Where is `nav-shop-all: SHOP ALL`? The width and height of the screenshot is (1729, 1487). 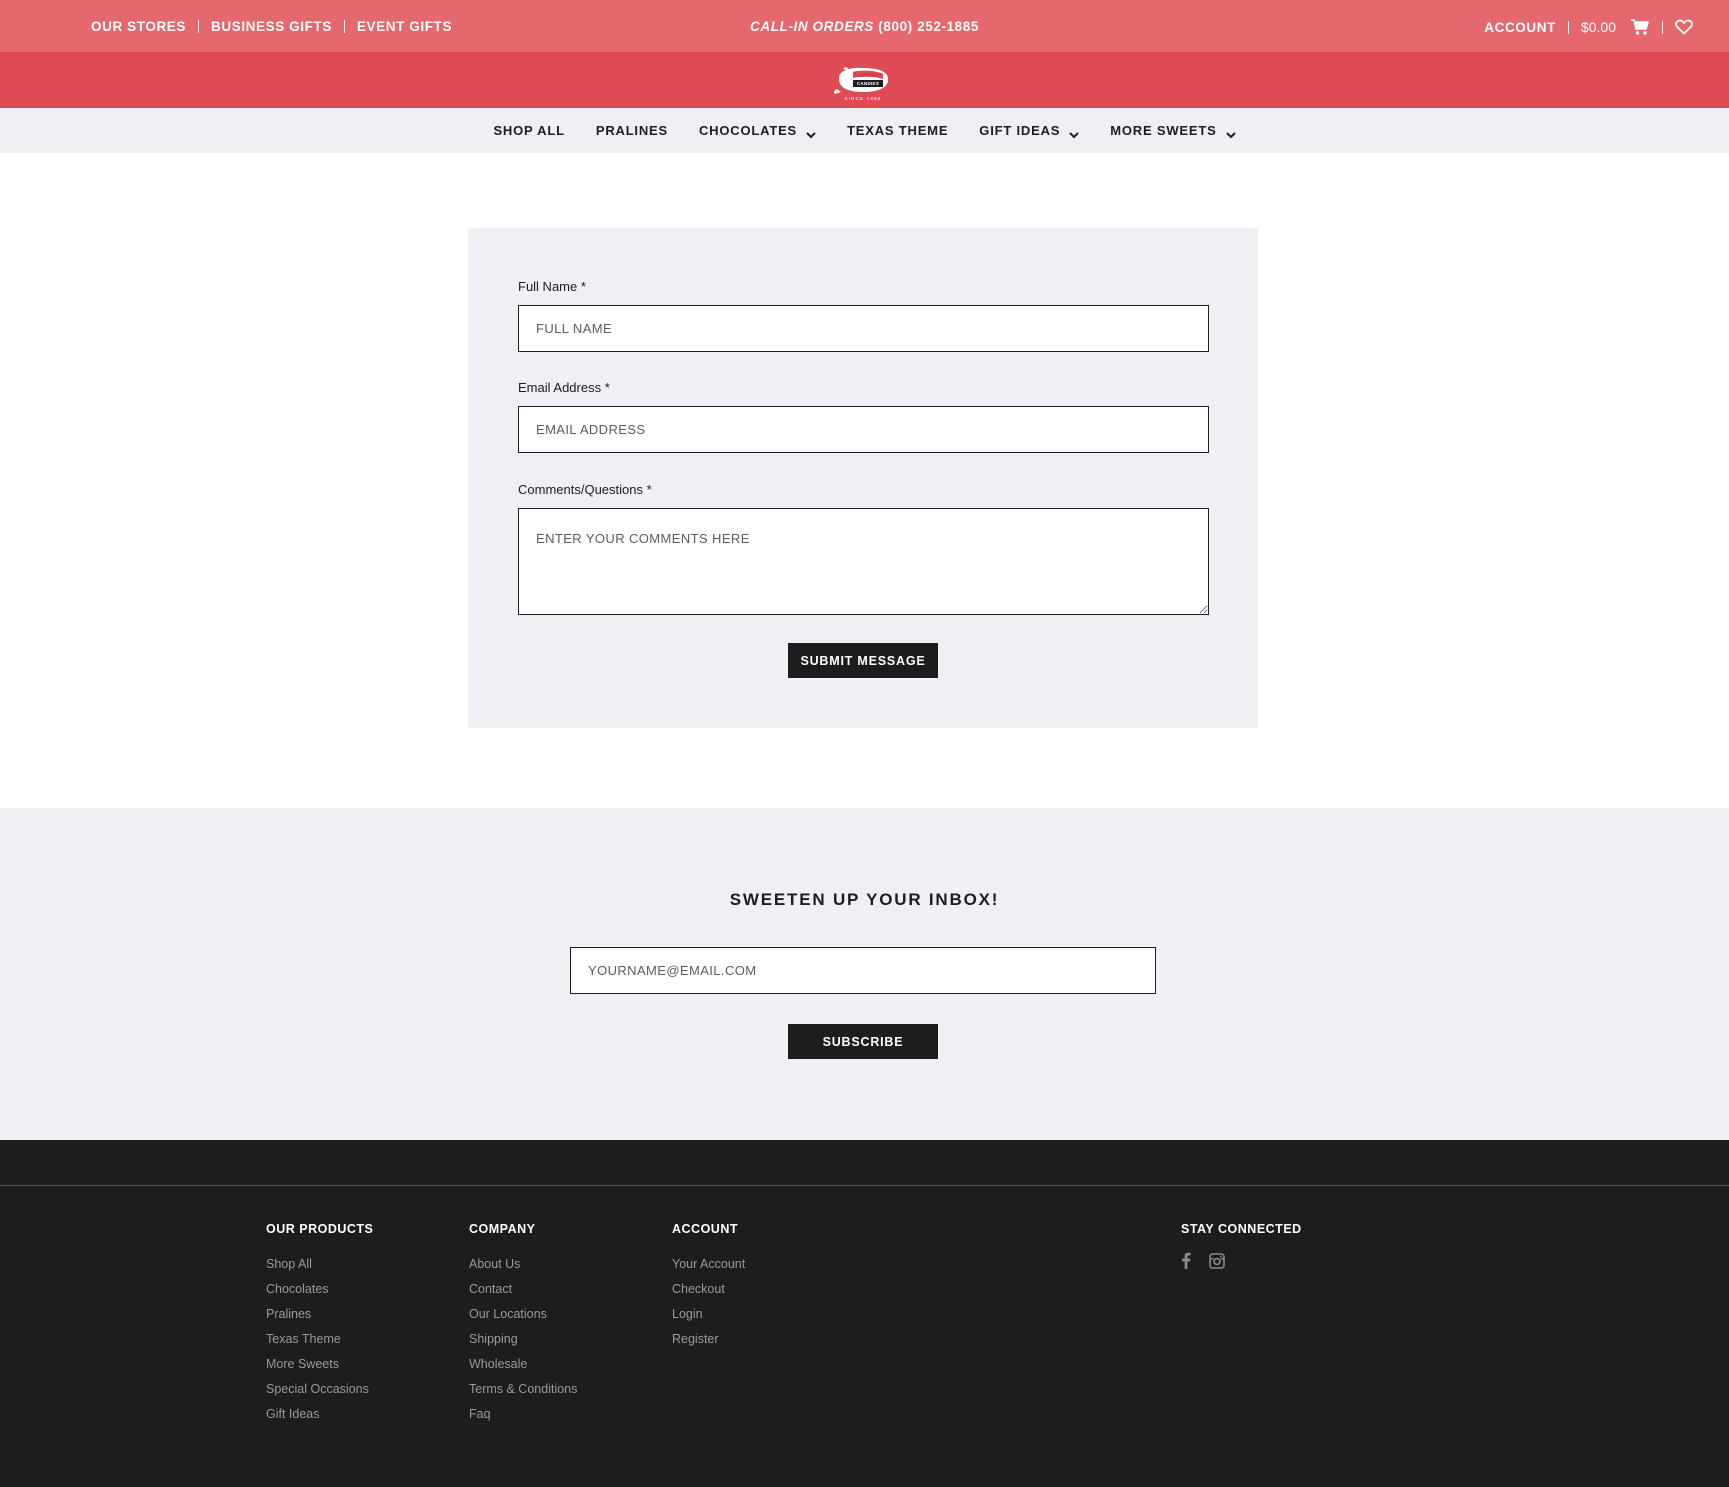
nav-shop-all: SHOP ALL is located at coordinates (528, 130).